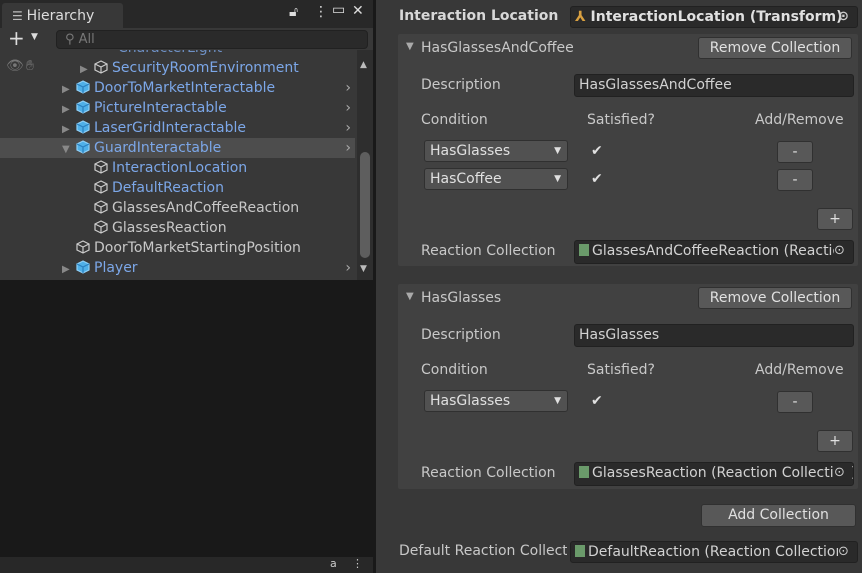 The width and height of the screenshot is (862, 573). What do you see at coordinates (584, 250) in the screenshot?
I see `reaction-collection-icon` at bounding box center [584, 250].